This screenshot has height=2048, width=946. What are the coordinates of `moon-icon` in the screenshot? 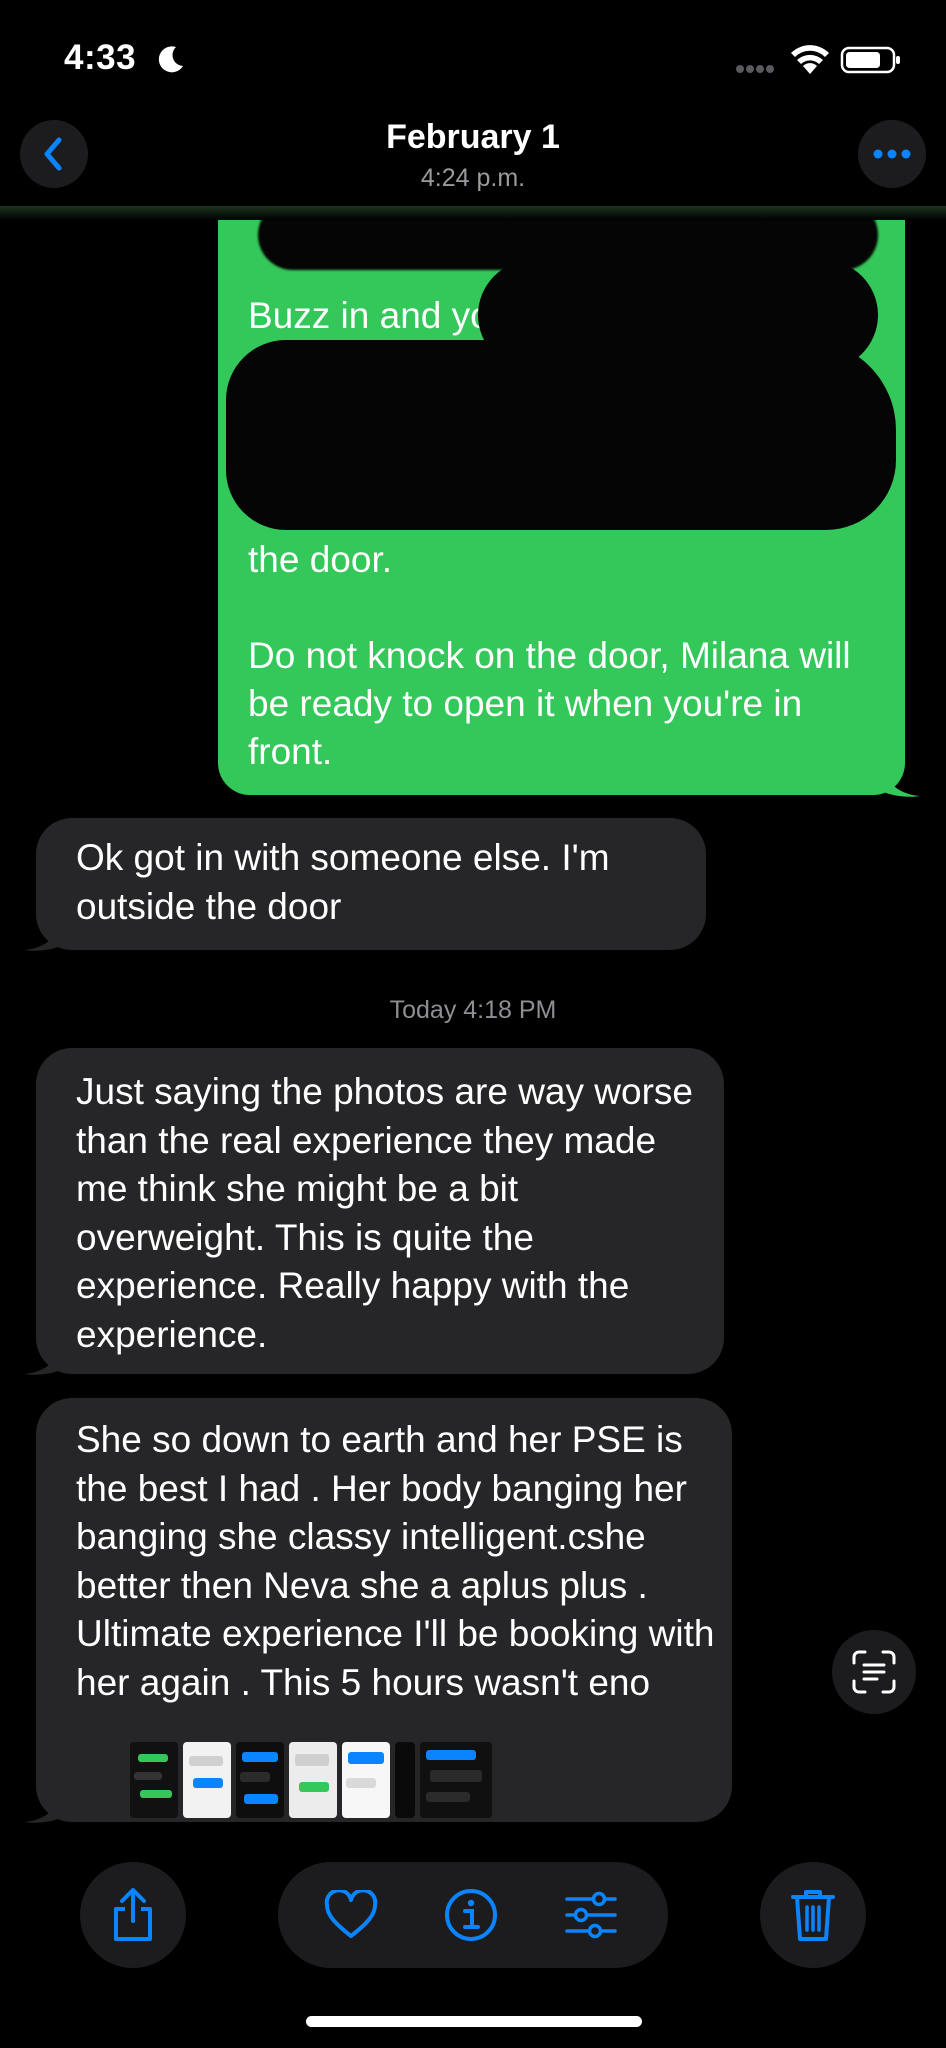 It's located at (170, 59).